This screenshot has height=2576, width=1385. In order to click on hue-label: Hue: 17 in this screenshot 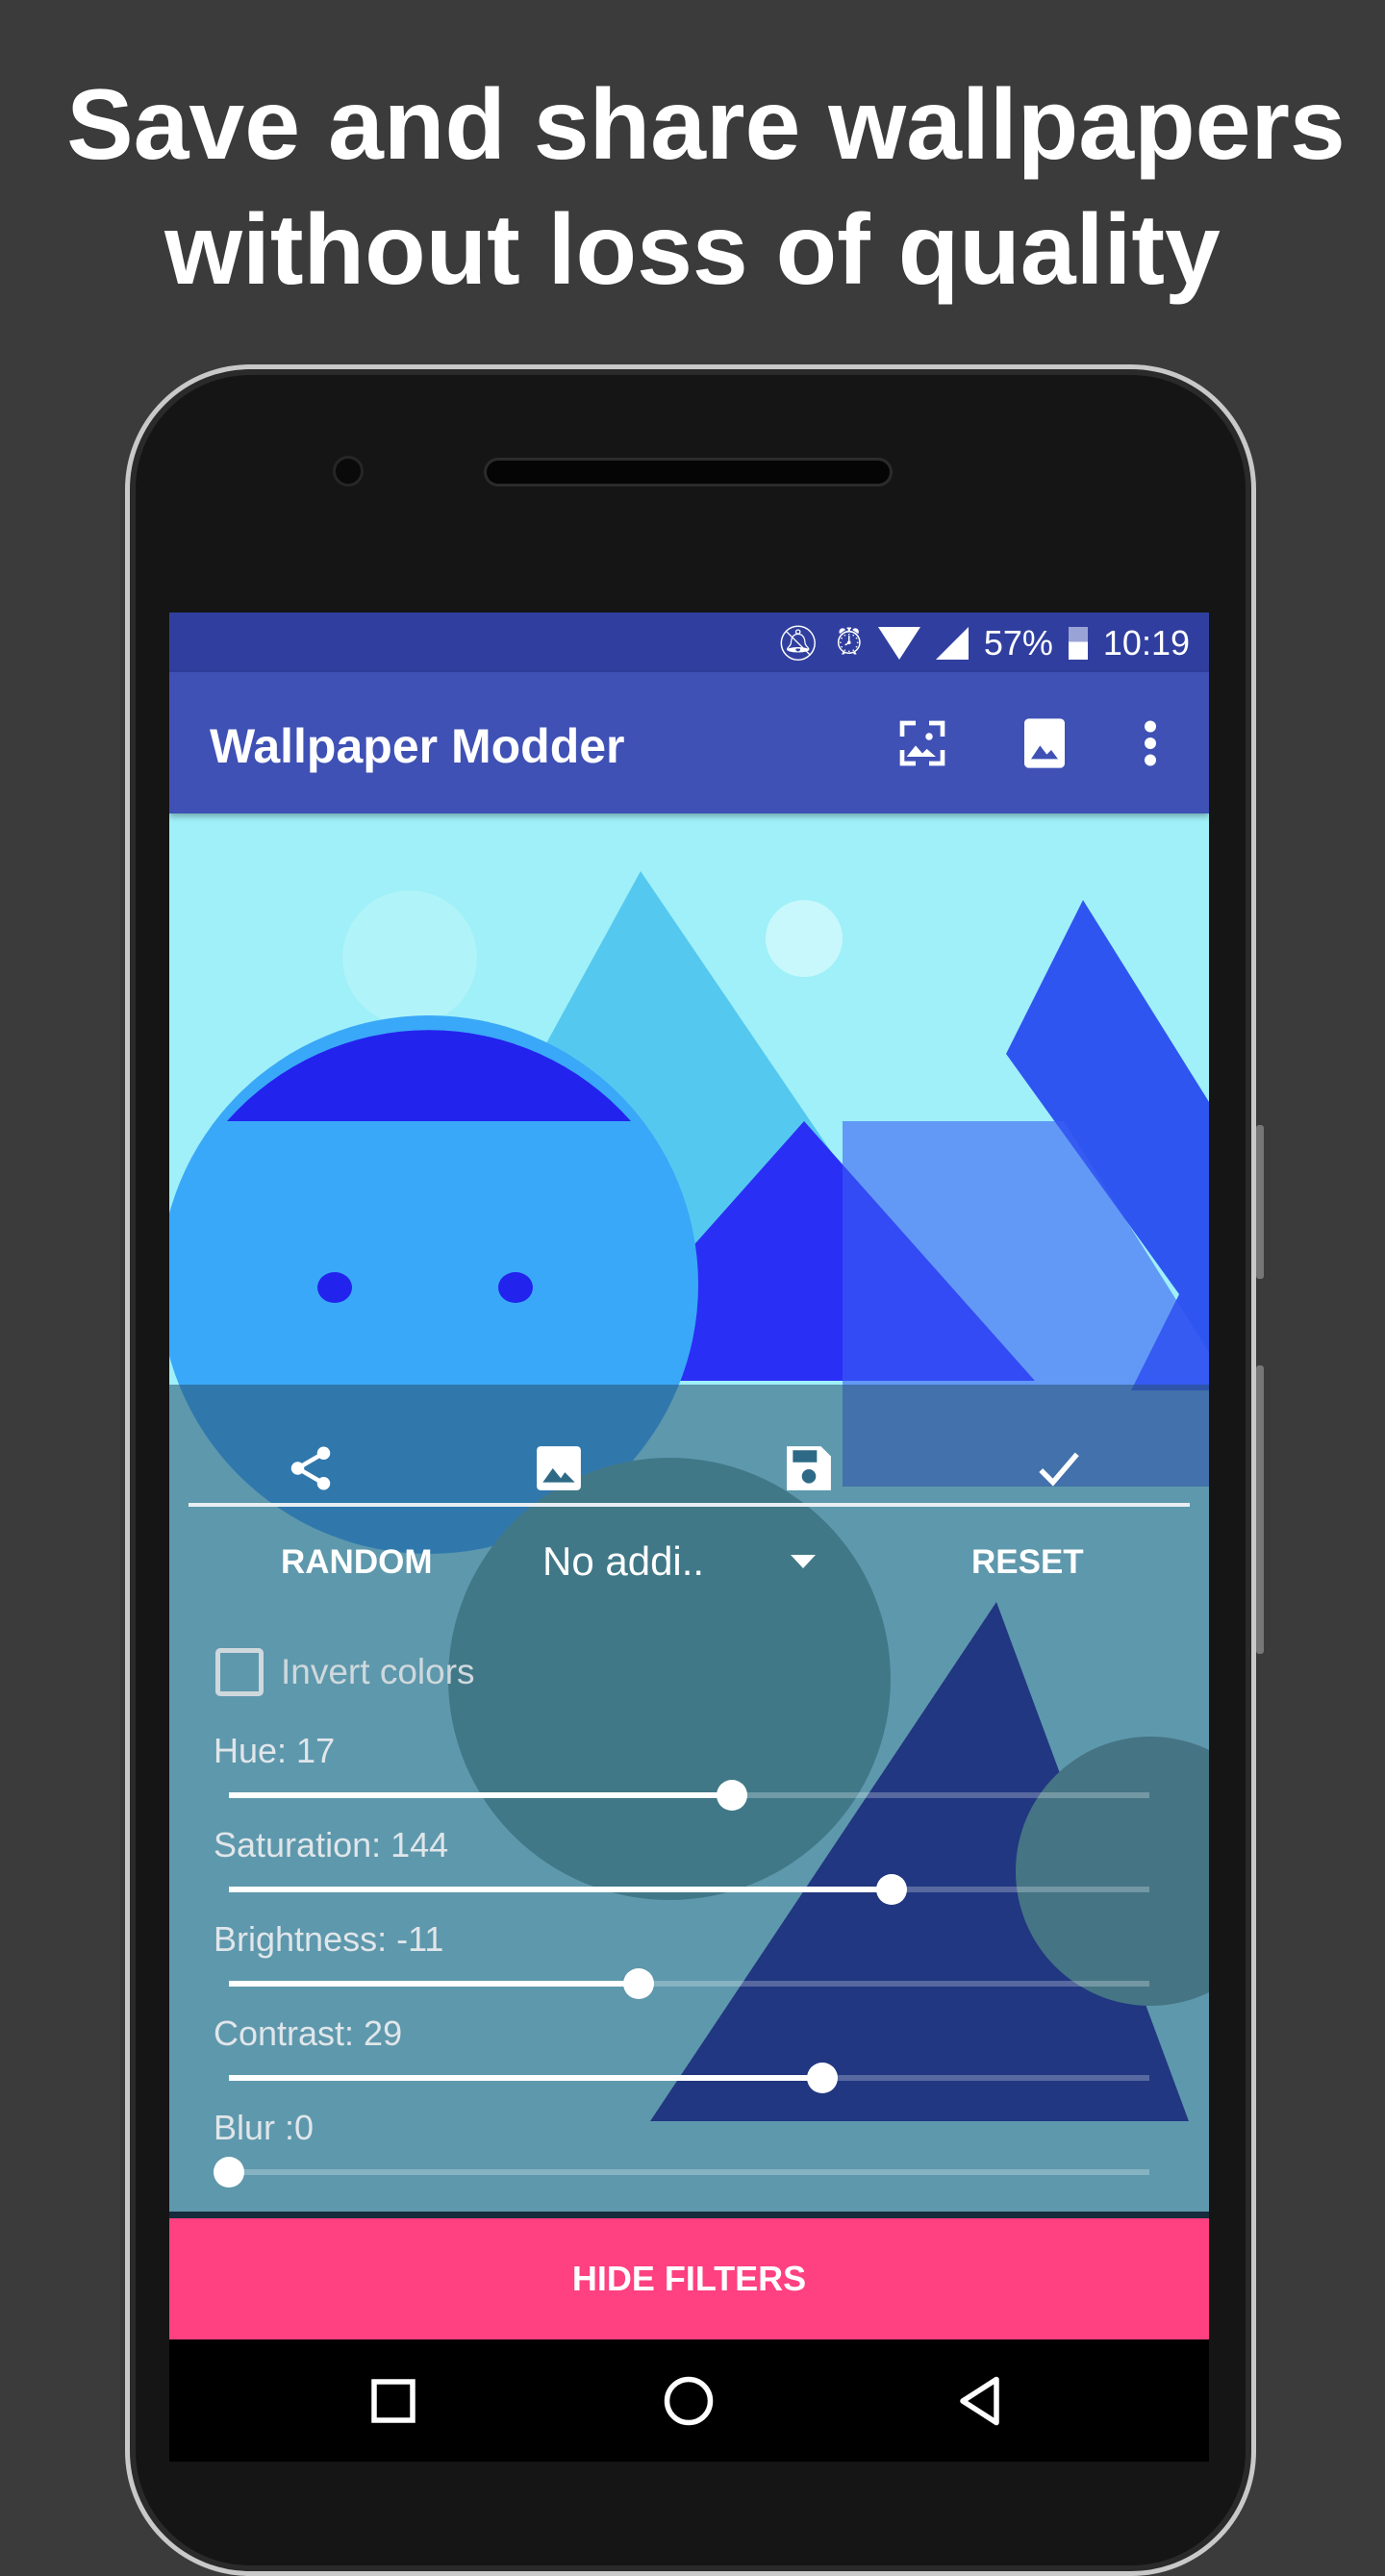, I will do `click(275, 1750)`.